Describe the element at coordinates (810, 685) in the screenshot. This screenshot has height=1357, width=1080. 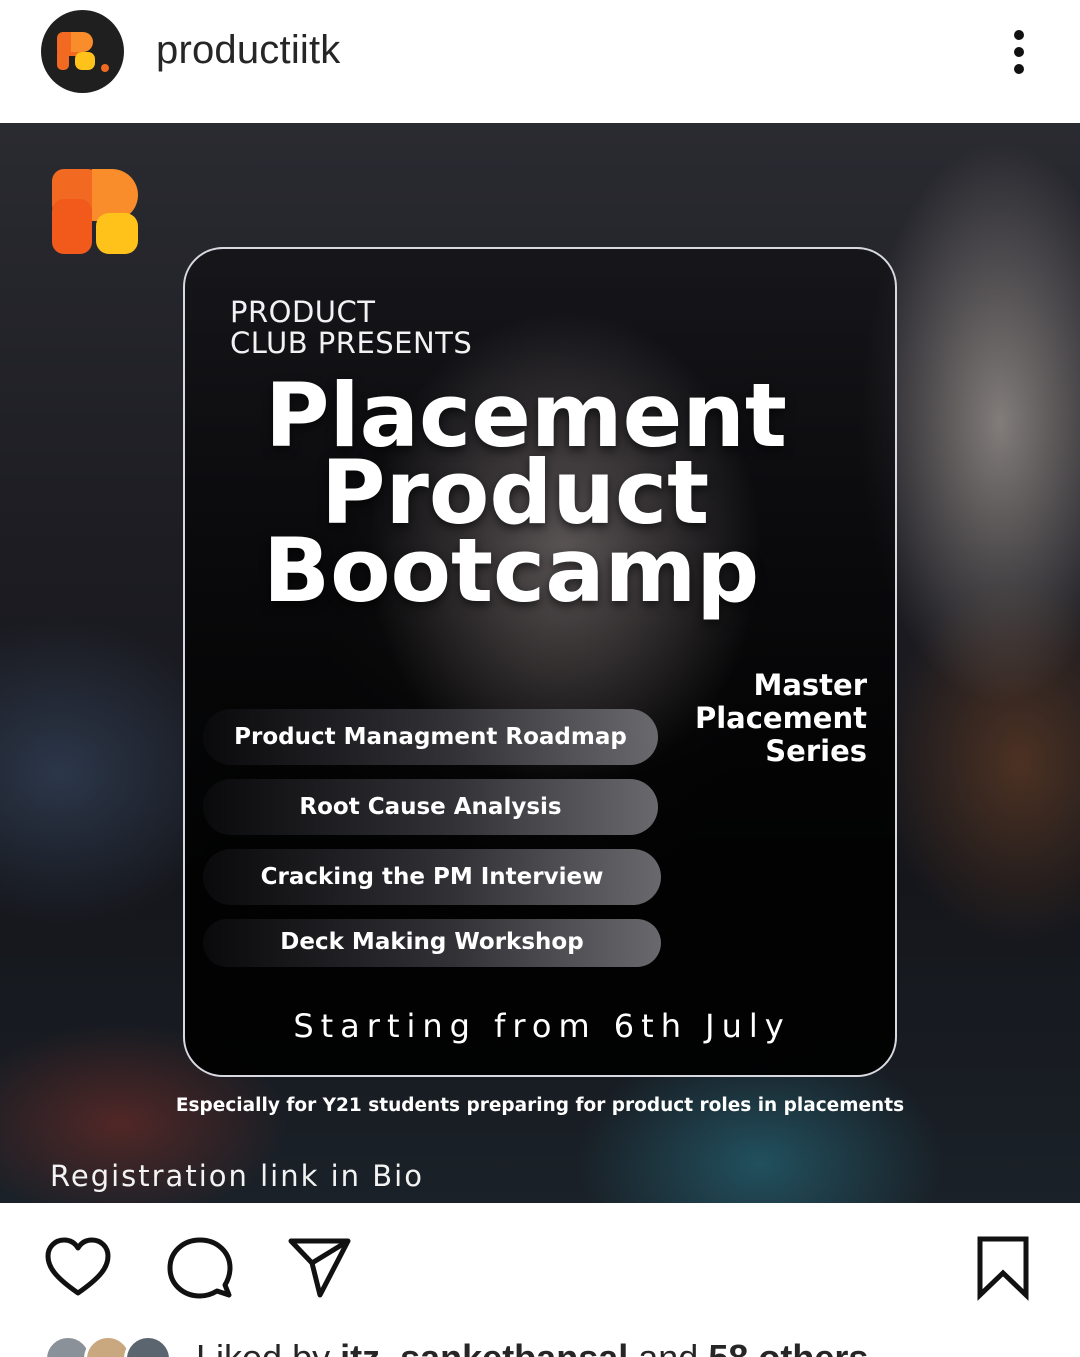
I see `series-line-1: Master` at that location.